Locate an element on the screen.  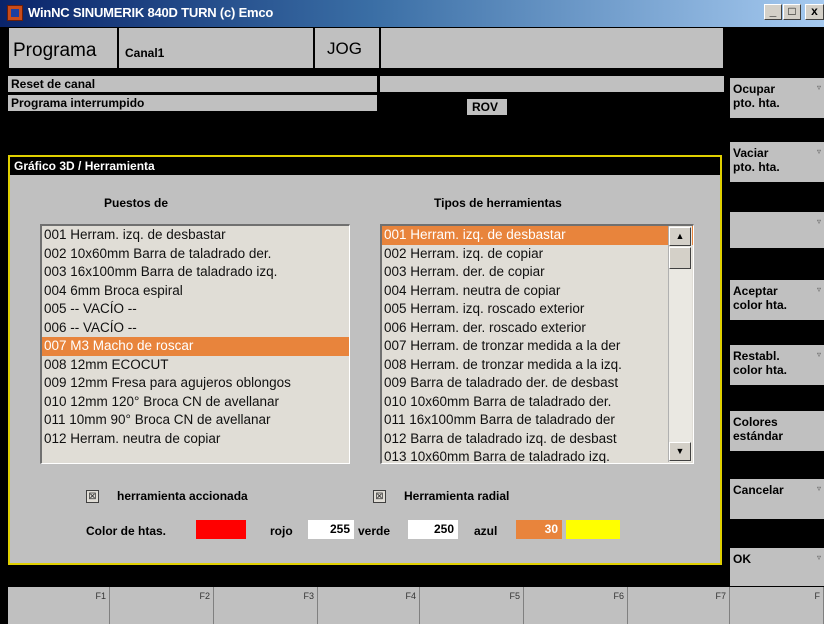
driven-tool-label: herramienta accionada is located at coordinates (182, 496).